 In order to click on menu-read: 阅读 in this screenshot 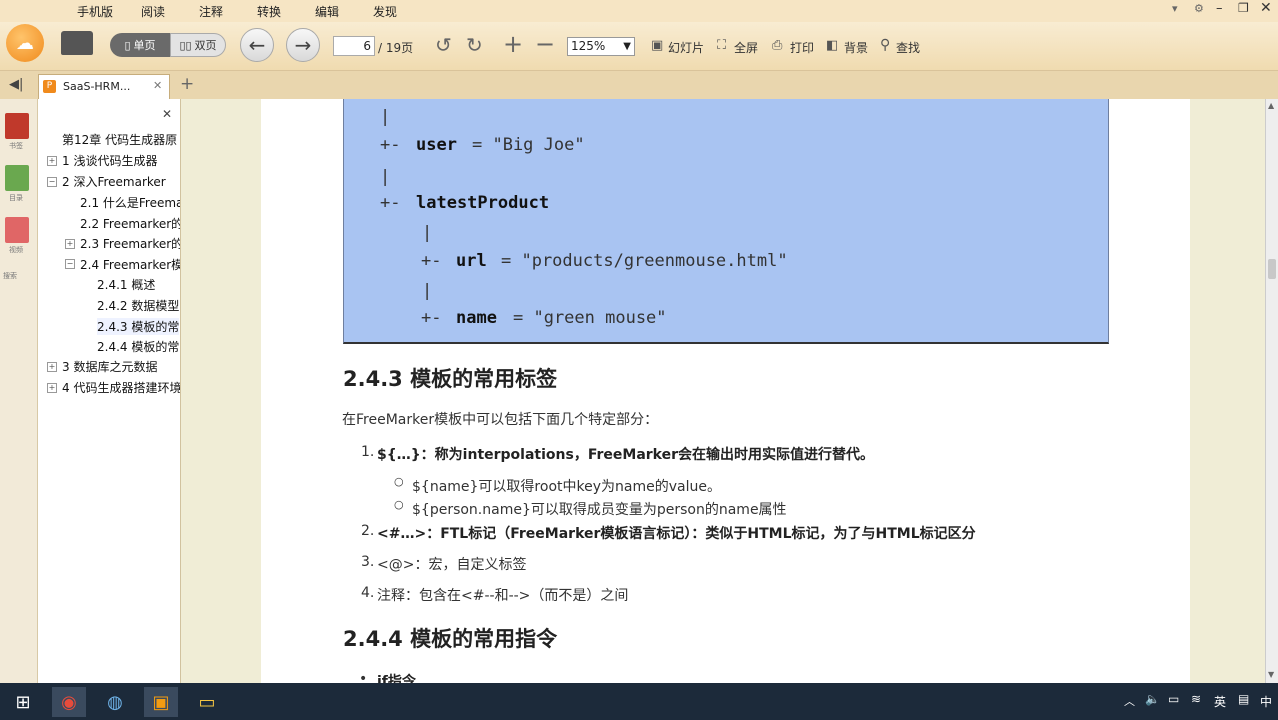, I will do `click(153, 11)`.